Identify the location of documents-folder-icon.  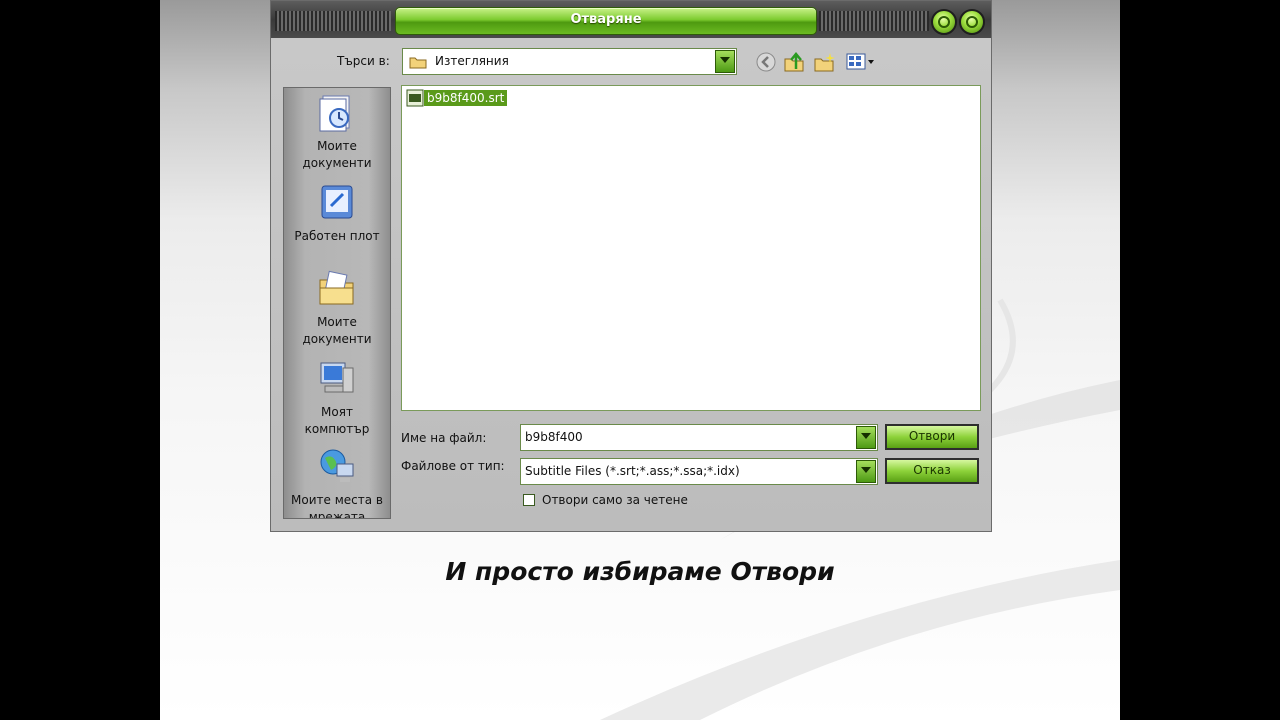
(336, 287).